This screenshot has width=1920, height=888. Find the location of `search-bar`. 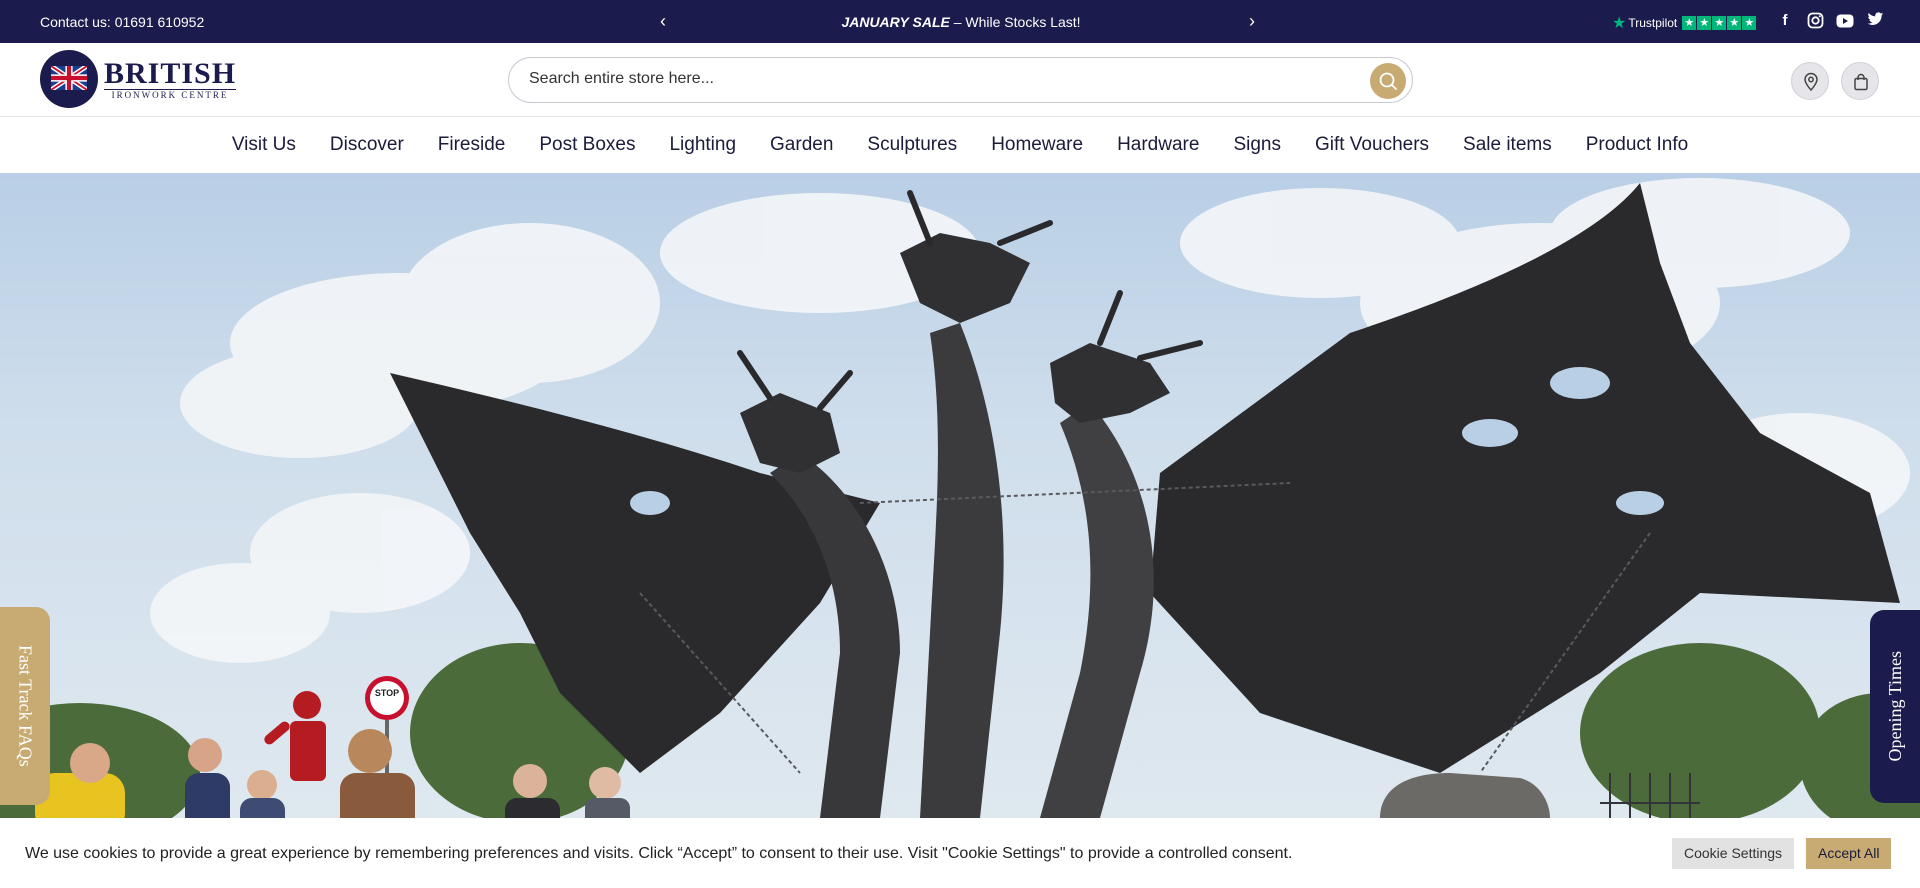

search-bar is located at coordinates (960, 80).